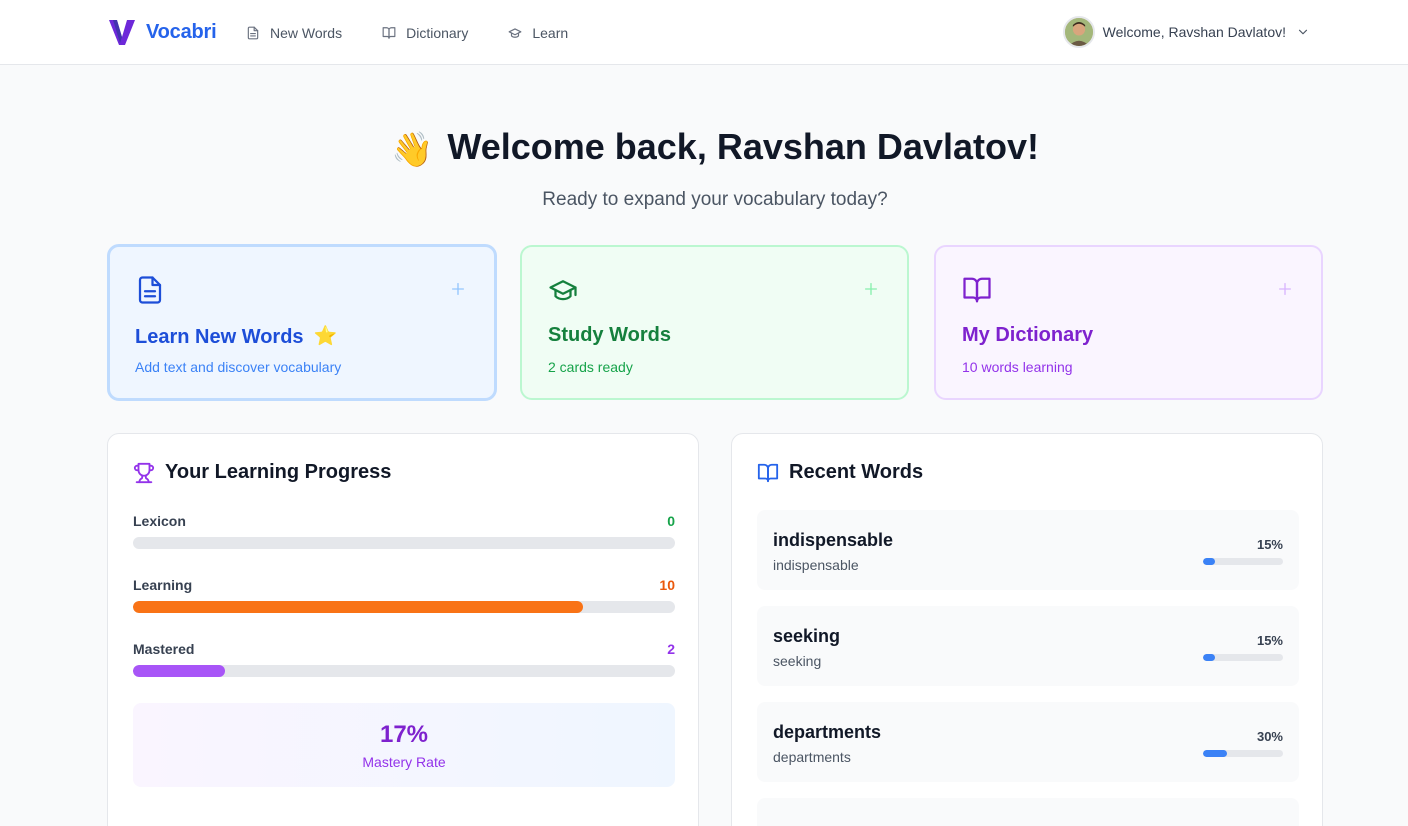  I want to click on user-menu: Welcome, Ravshan Davlatov!, so click(1186, 32).